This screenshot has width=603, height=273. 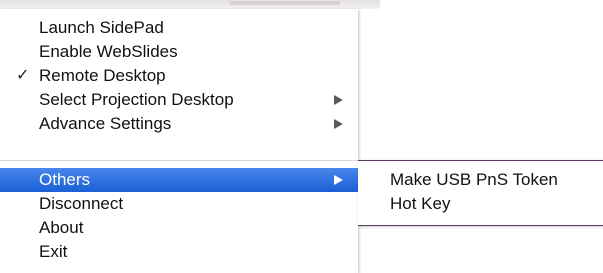 What do you see at coordinates (101, 27) in the screenshot?
I see `menu-item-label: Launch SidePad` at bounding box center [101, 27].